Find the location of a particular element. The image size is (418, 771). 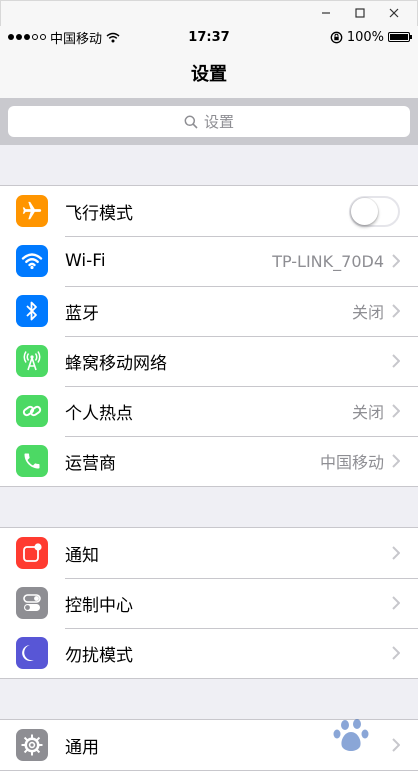

settings-row-do-not-disturb: 勿扰模式 is located at coordinates (209, 653).